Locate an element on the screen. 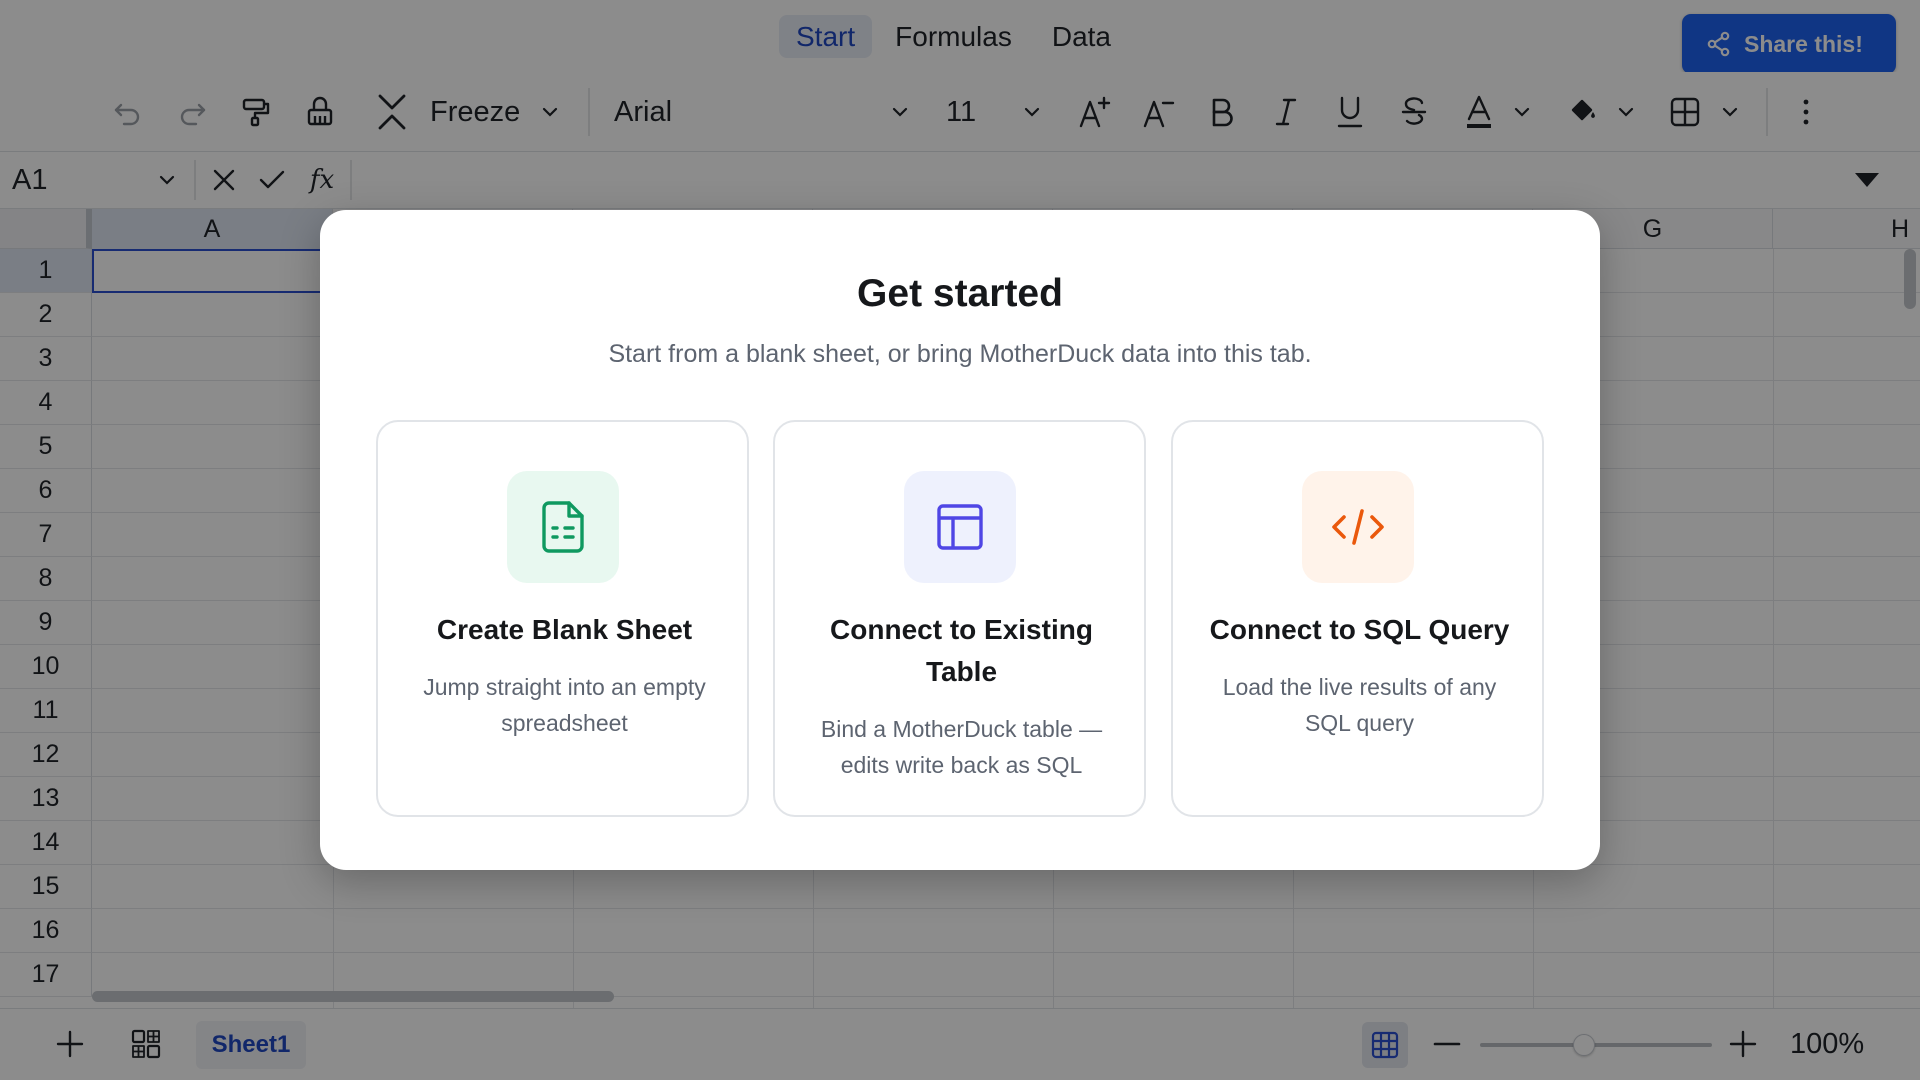  file-spreadsheet-icon is located at coordinates (563, 527).